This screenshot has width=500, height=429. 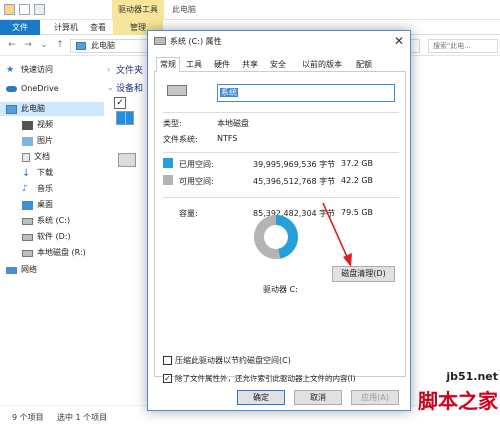 I want to click on type-label: 类型:, so click(x=172, y=123).